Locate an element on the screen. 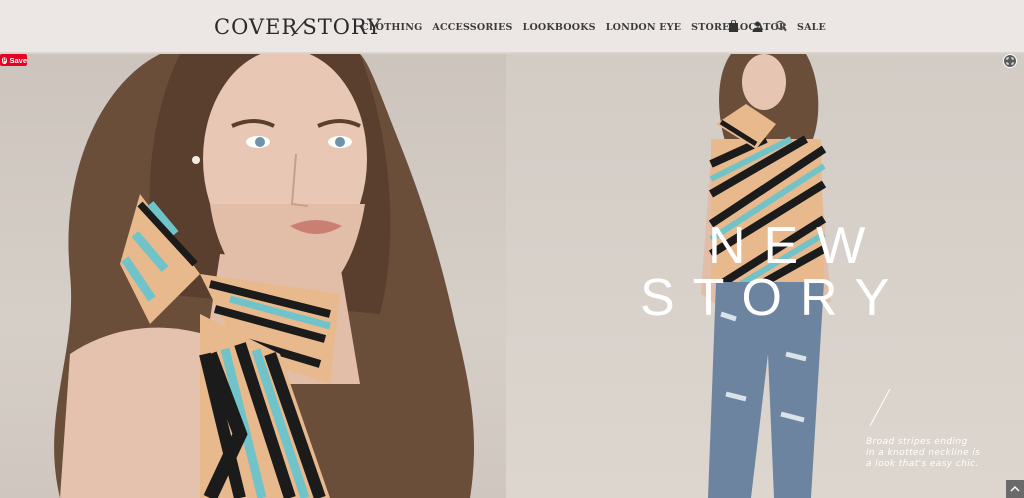 This screenshot has width=1024, height=498. user-icon is located at coordinates (757, 26).